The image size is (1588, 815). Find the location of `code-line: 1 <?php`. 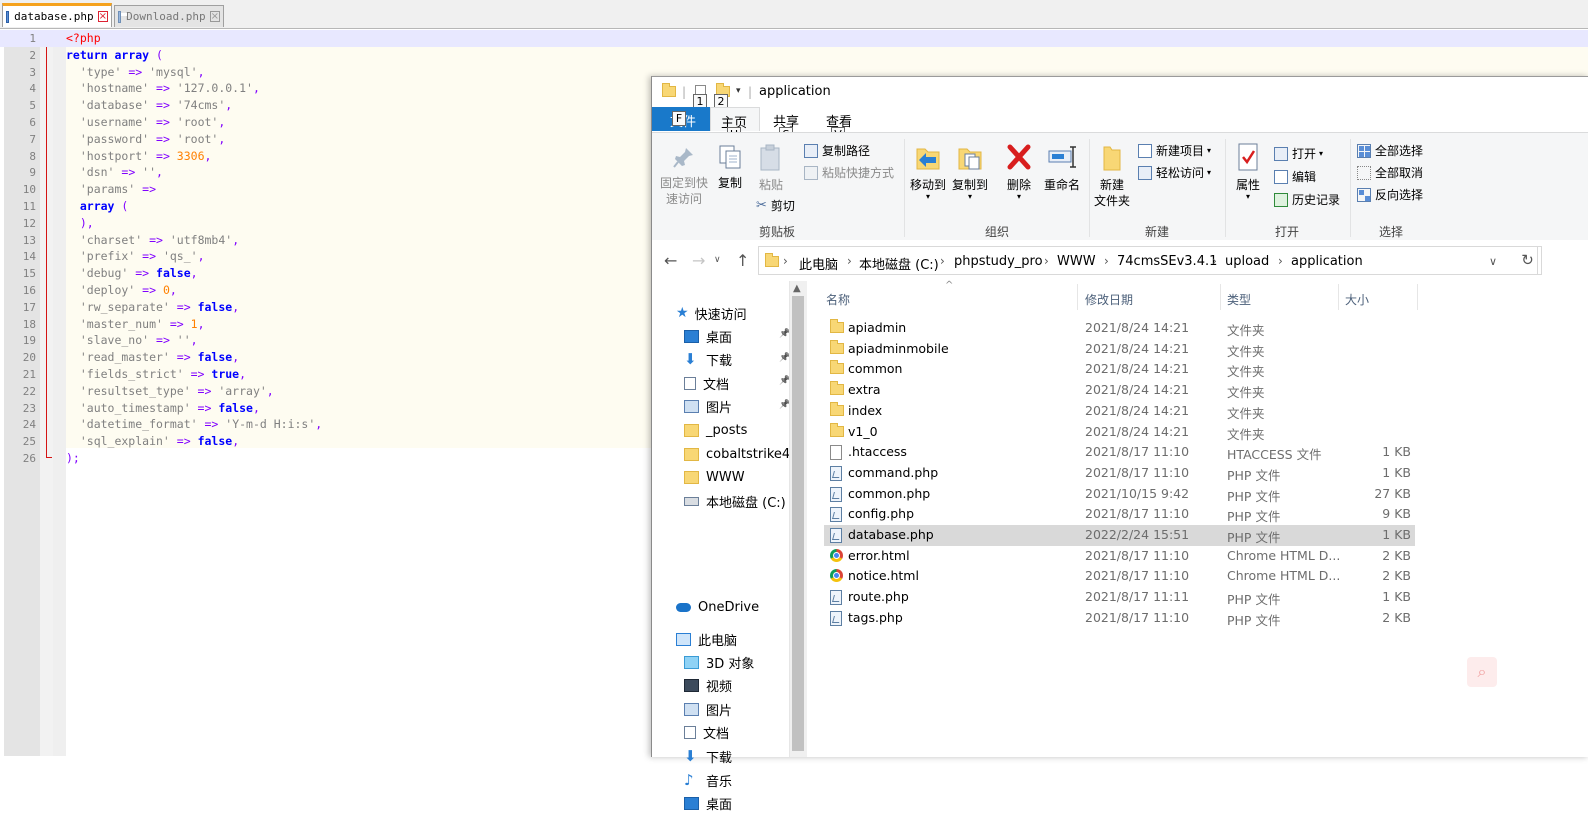

code-line: 1 <?php is located at coordinates (794, 38).